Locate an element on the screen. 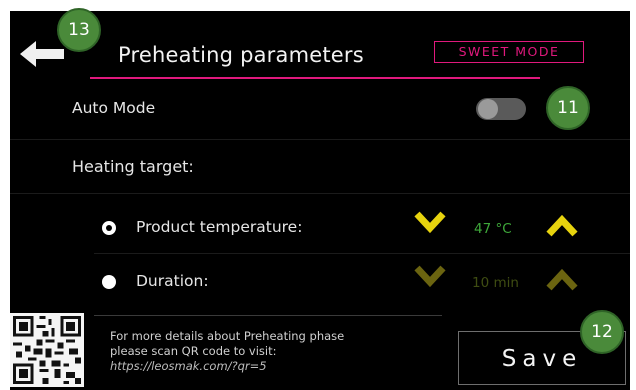  qr-code-graphic is located at coordinates (47, 350).